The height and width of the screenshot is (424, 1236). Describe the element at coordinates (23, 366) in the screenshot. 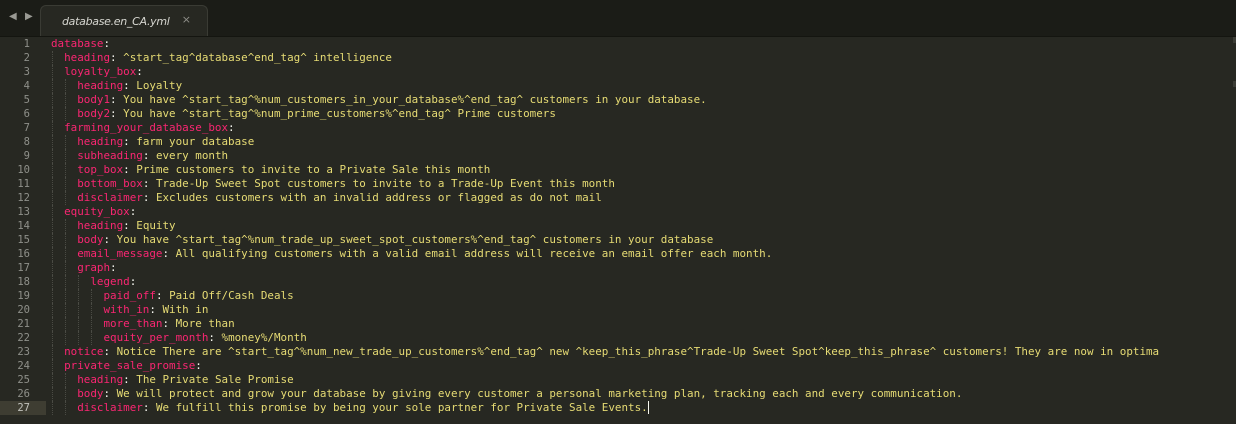

I see `line-number: 24` at that location.